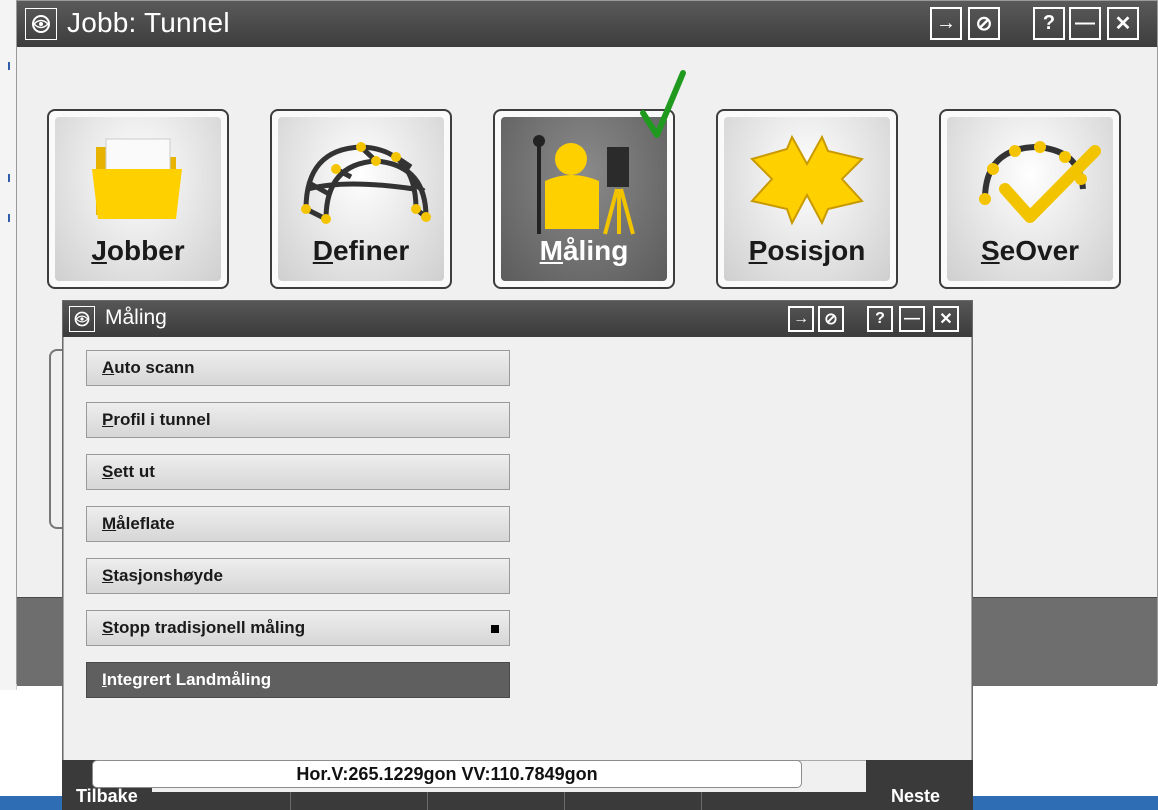  Describe the element at coordinates (517, 319) in the screenshot. I see `dialog-titlebar: Måling → ⊘ ? — ✕` at that location.